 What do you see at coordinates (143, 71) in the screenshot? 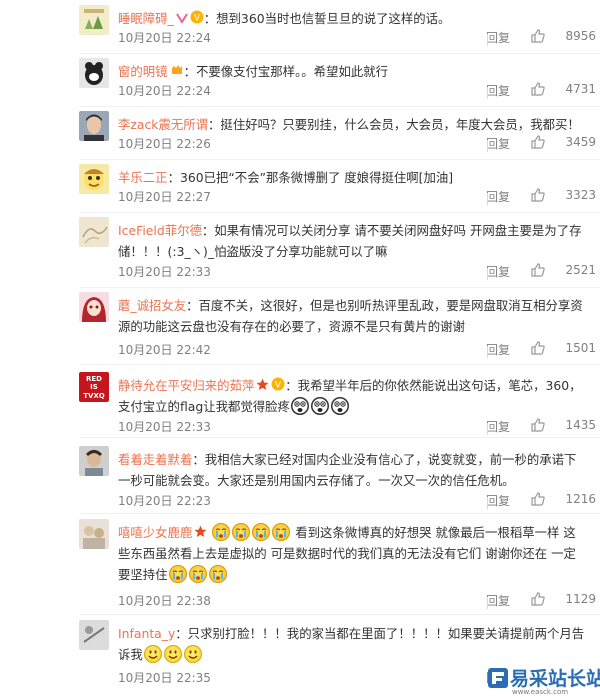
I see `username-link: 窗的明镜` at bounding box center [143, 71].